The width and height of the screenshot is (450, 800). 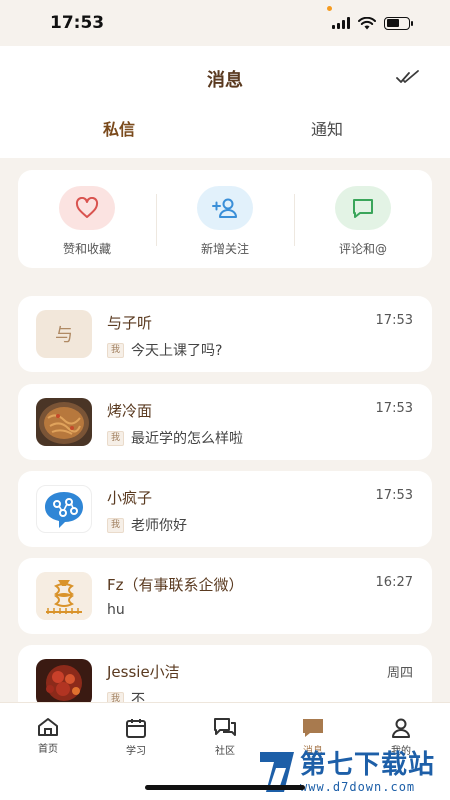 What do you see at coordinates (86, 249) in the screenshot?
I see `likes-label: 赞和收藏` at bounding box center [86, 249].